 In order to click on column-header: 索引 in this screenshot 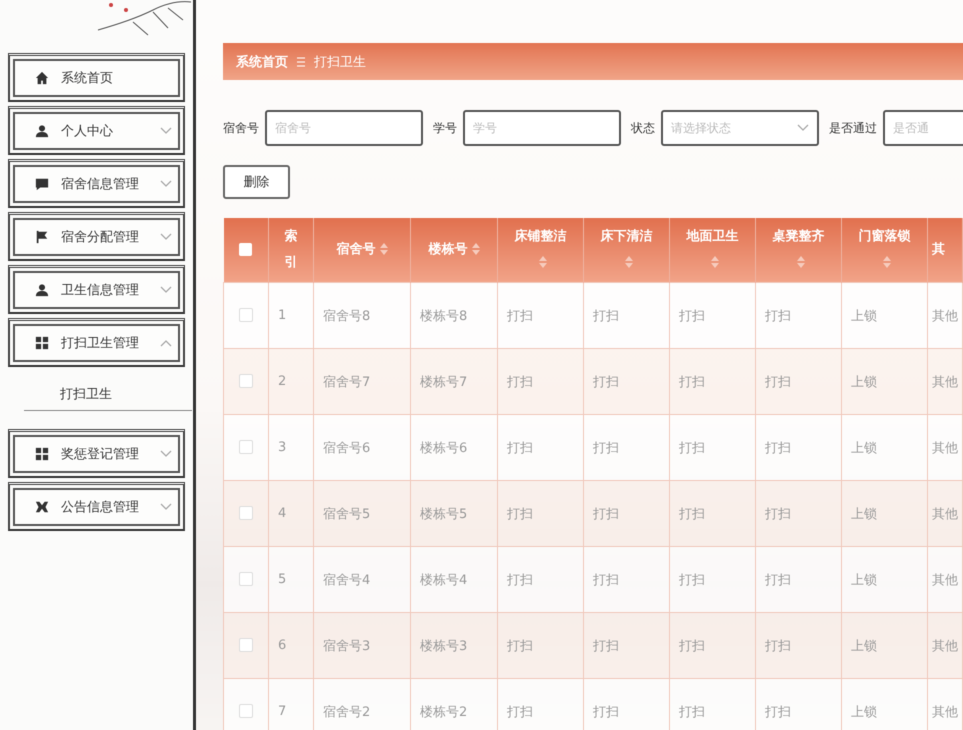, I will do `click(291, 249)`.